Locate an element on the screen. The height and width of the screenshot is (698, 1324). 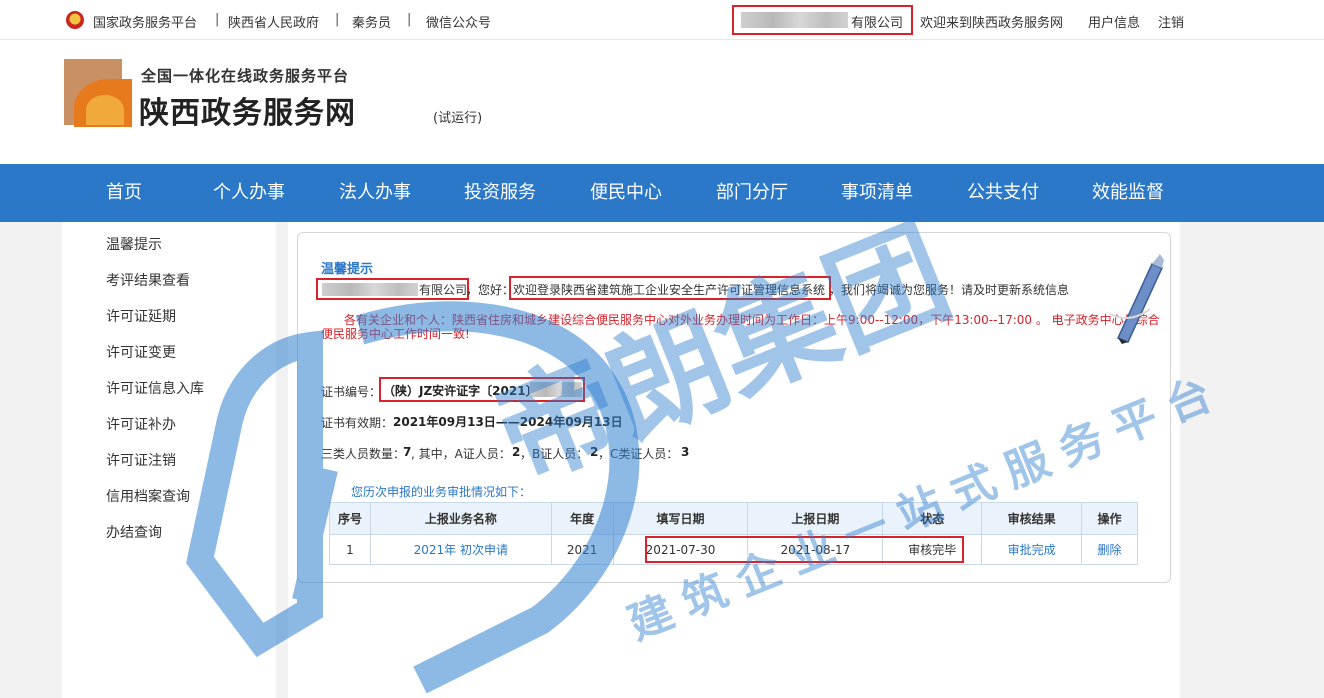
staff-b-label: ，B证人员： is located at coordinates (554, 454).